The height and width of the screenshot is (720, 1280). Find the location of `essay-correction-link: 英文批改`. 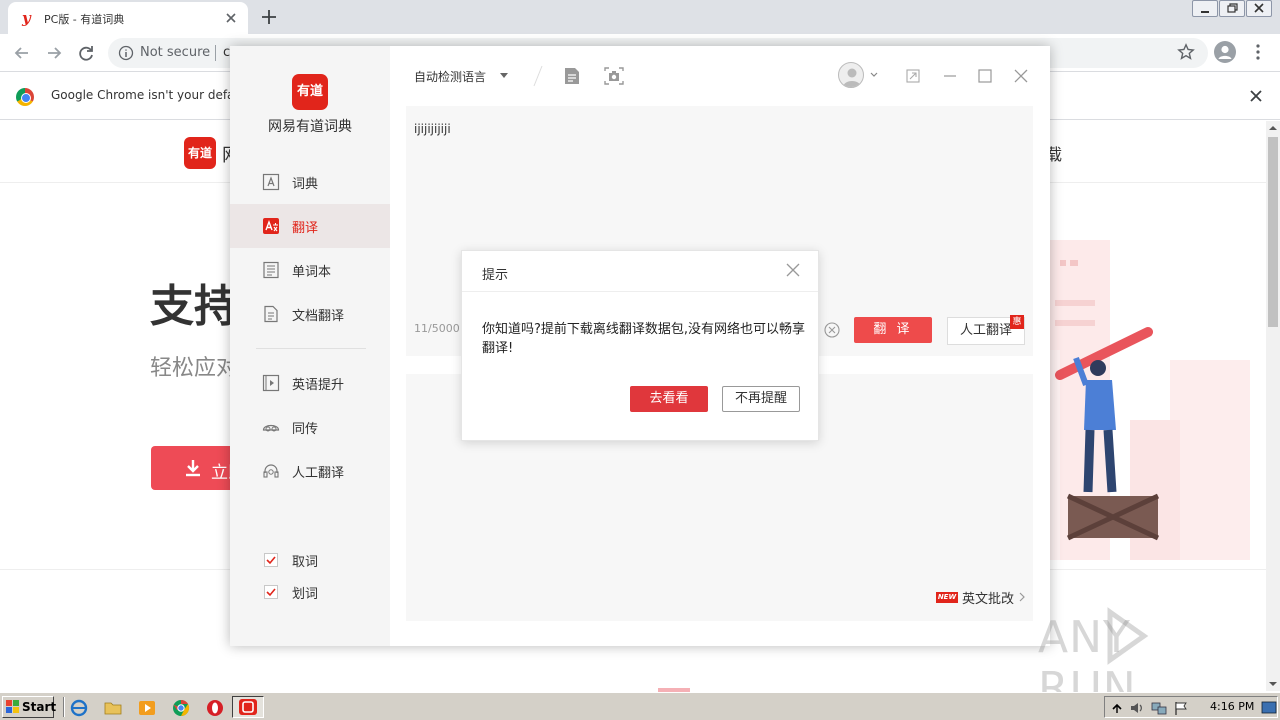

essay-correction-link: 英文批改 is located at coordinates (988, 597).